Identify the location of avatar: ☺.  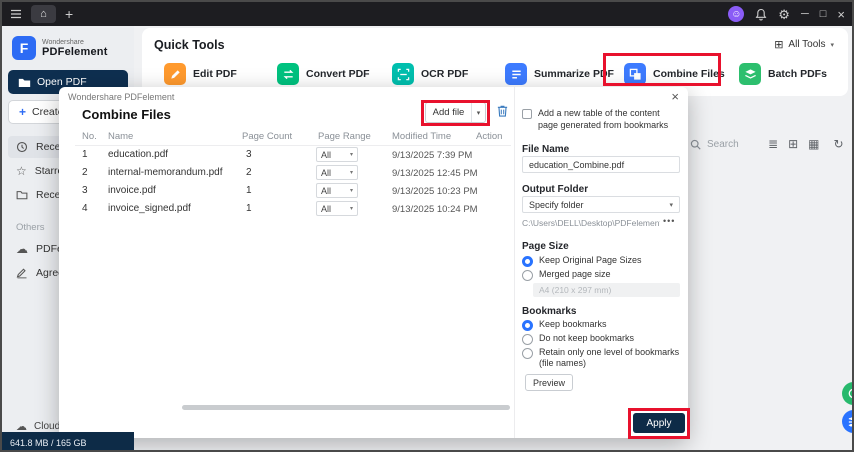
(736, 14).